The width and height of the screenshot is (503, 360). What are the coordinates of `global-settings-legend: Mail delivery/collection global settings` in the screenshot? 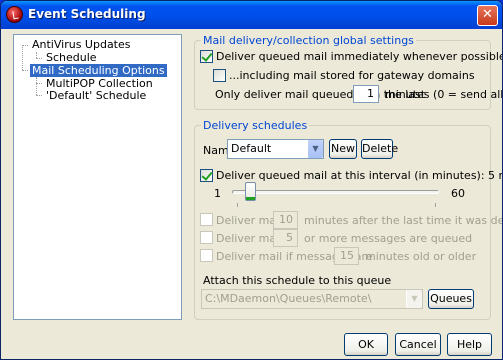 It's located at (308, 40).